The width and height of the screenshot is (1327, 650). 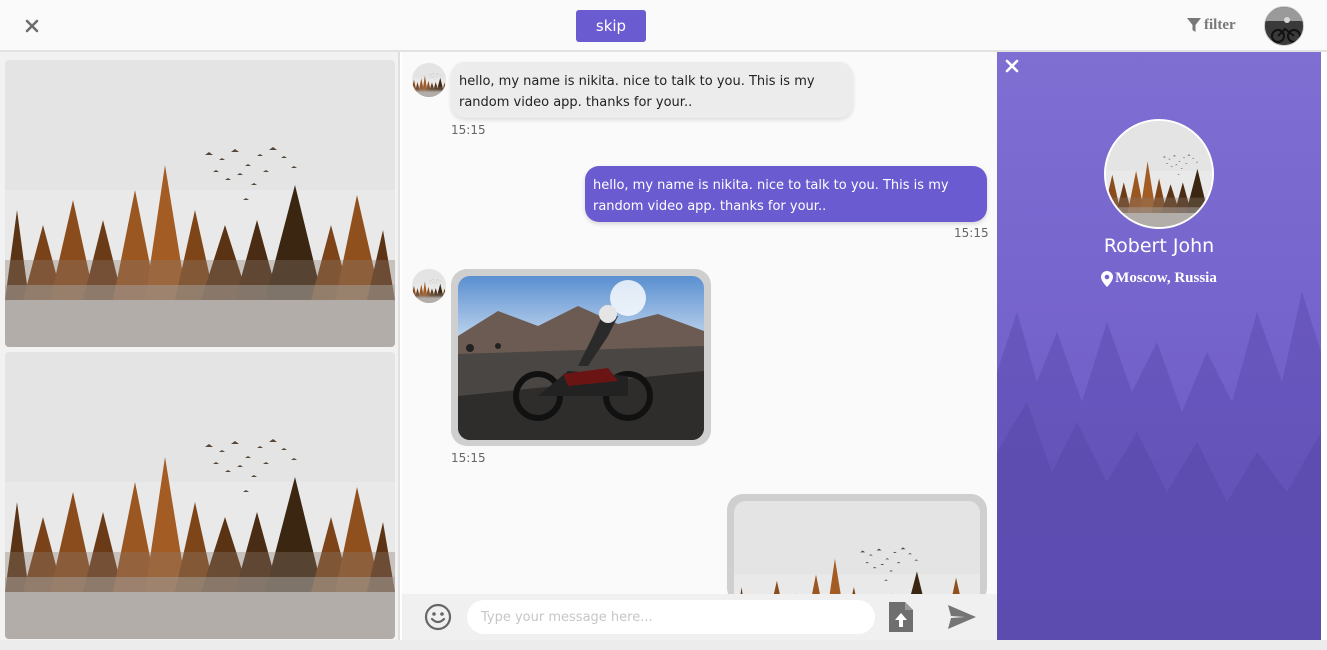 What do you see at coordinates (901, 617) in the screenshot?
I see `file-upload-icon` at bounding box center [901, 617].